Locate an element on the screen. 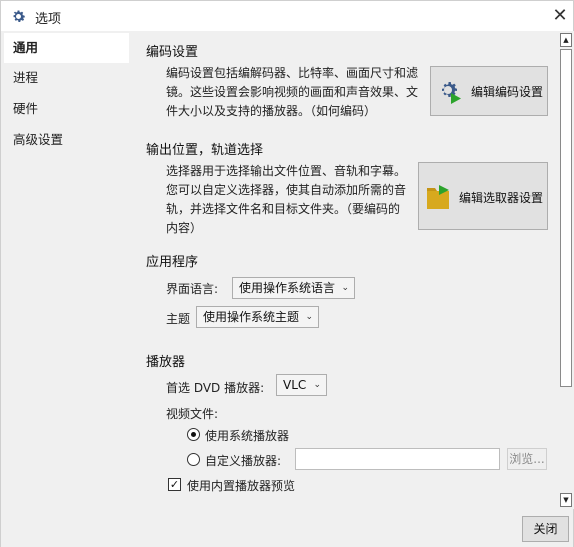 The width and height of the screenshot is (574, 547). player-section-title: 播放器 is located at coordinates (166, 362).